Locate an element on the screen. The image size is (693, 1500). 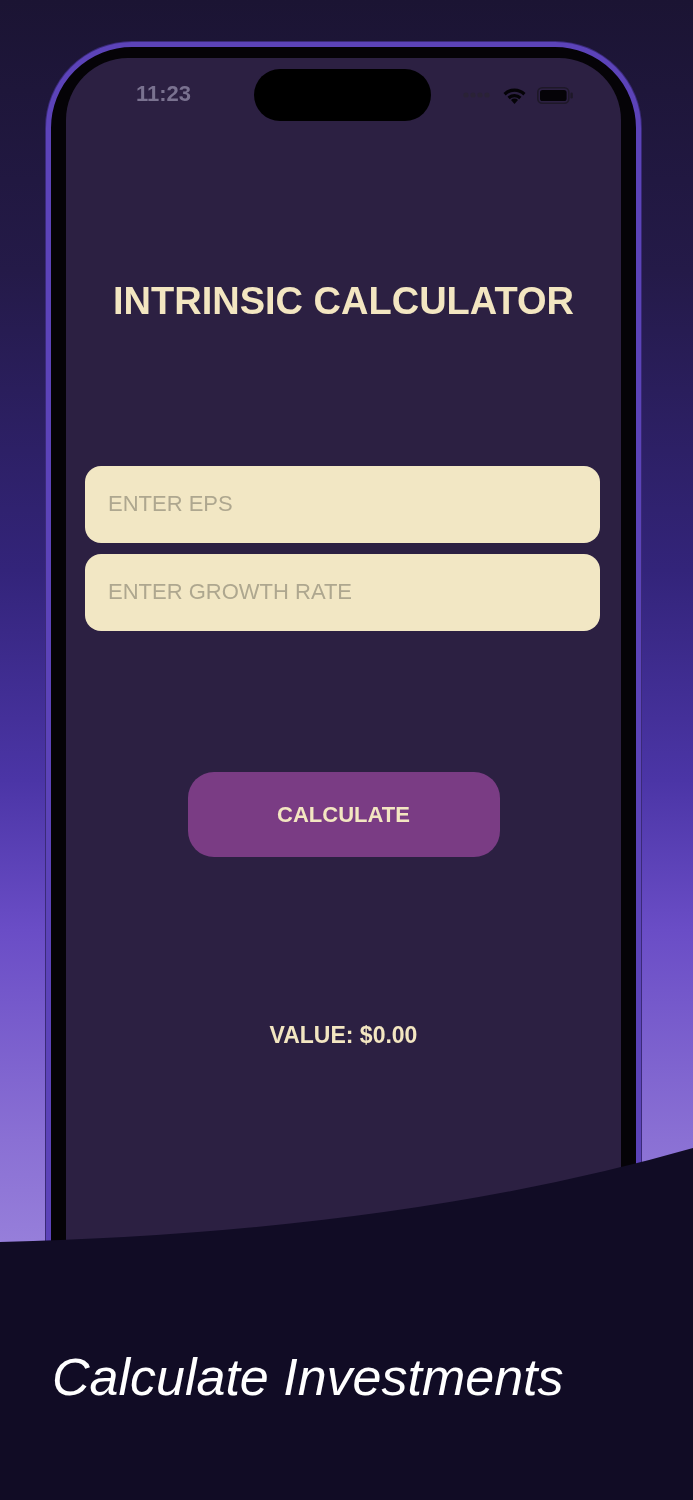
input-field: ENTER GROWTH RATE is located at coordinates (342, 592).